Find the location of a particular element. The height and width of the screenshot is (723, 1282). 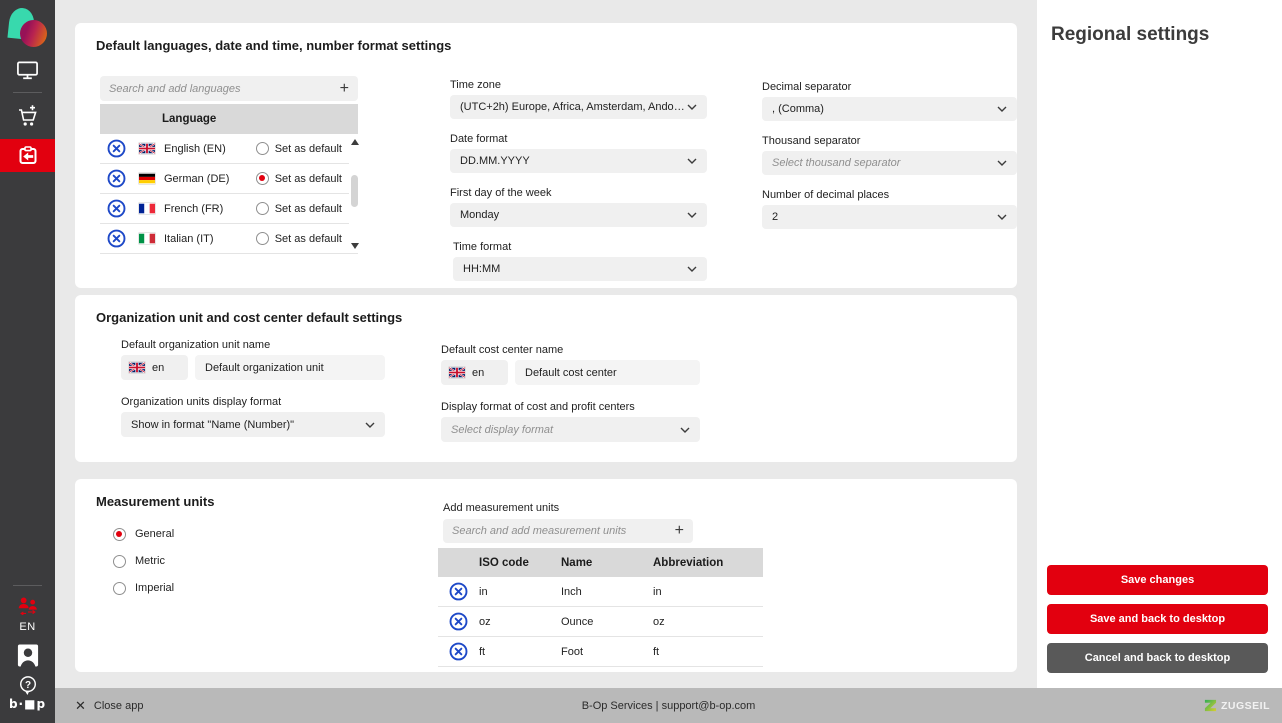

time-format-select: HH:MM is located at coordinates (580, 269).